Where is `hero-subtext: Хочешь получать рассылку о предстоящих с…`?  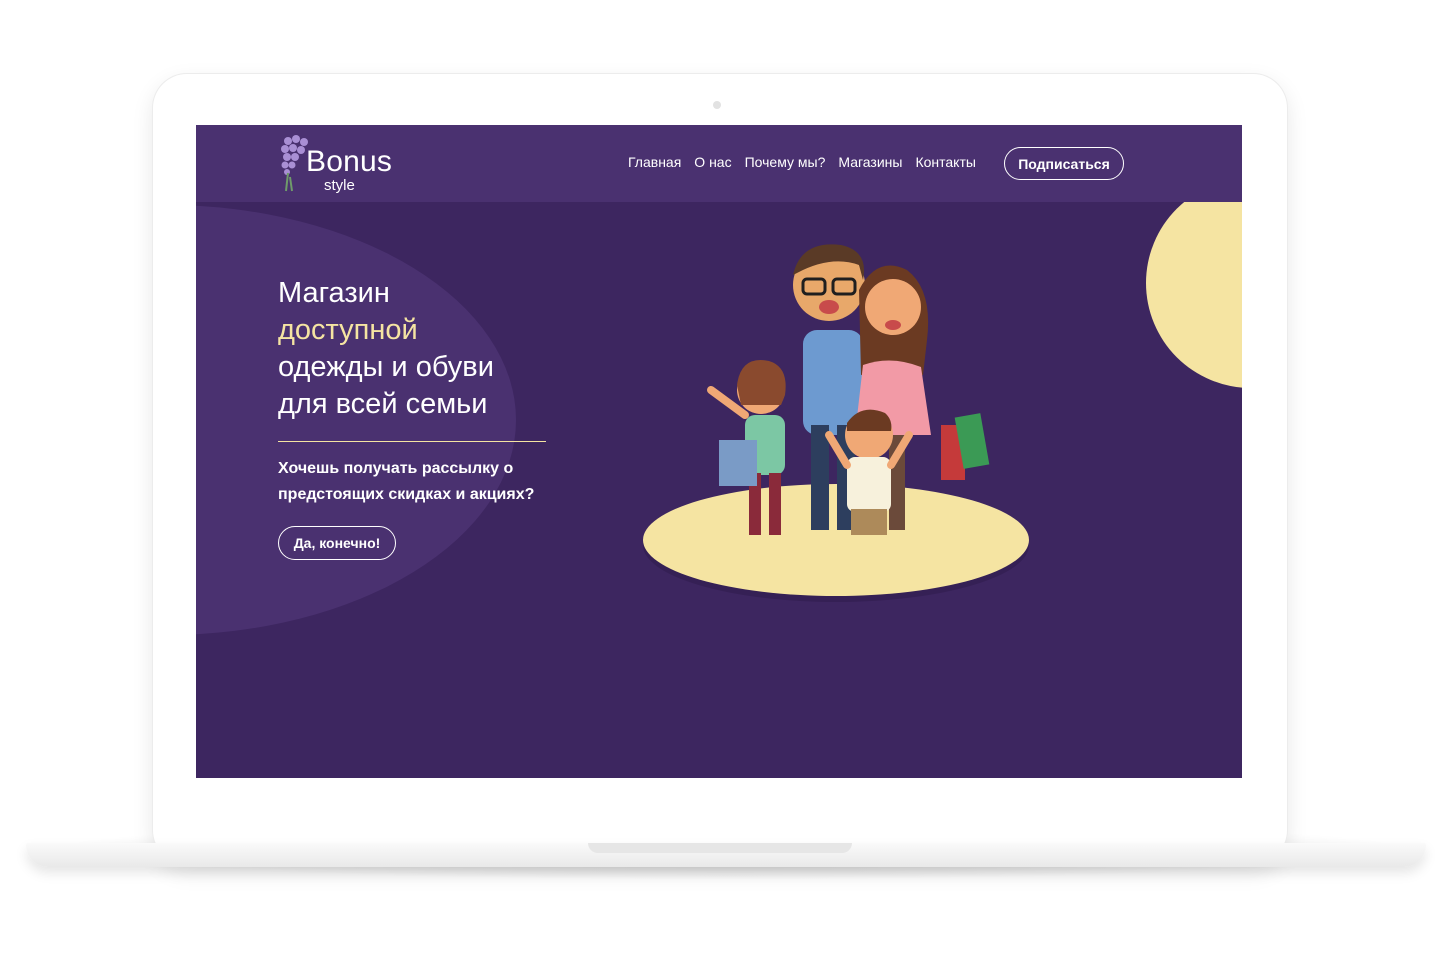 hero-subtext: Хочешь получать рассылку о предстоящих с… is located at coordinates (406, 481).